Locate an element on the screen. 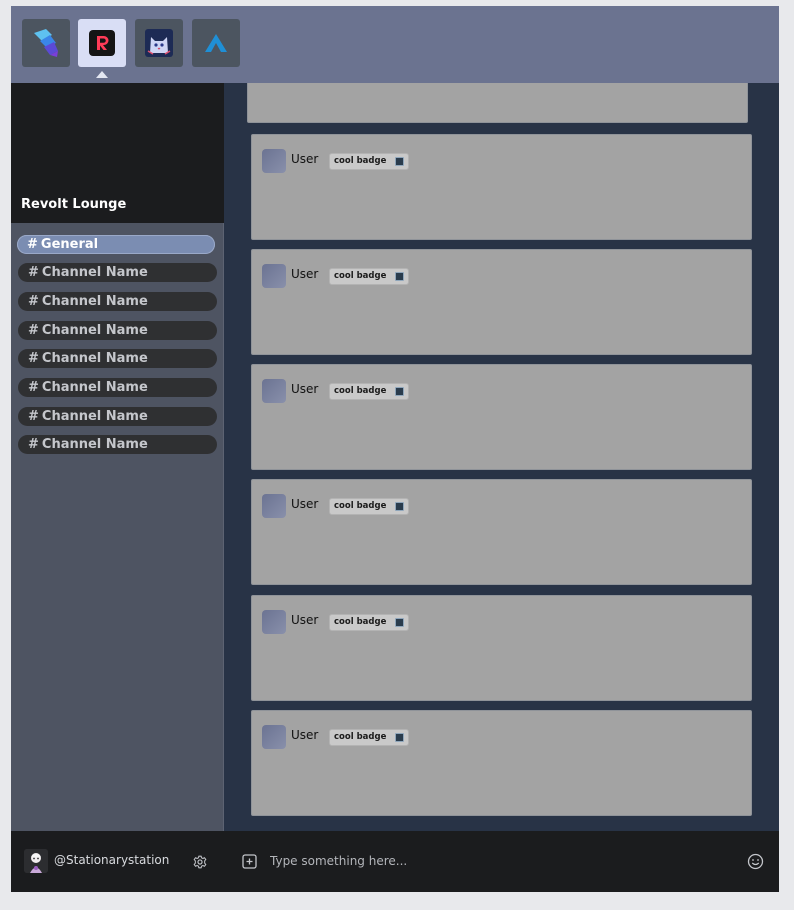 This screenshot has height=910, width=794. smiley-icon is located at coordinates (755, 861).